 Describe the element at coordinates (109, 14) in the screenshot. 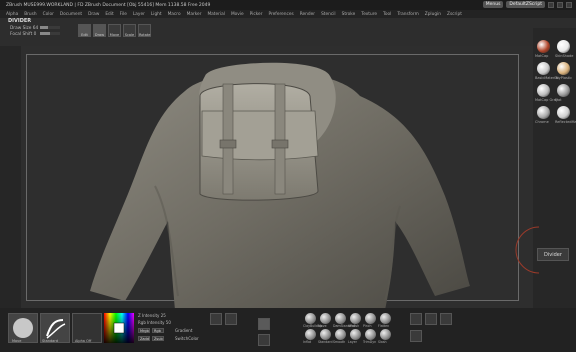

I see `menu-edit: Edit` at that location.